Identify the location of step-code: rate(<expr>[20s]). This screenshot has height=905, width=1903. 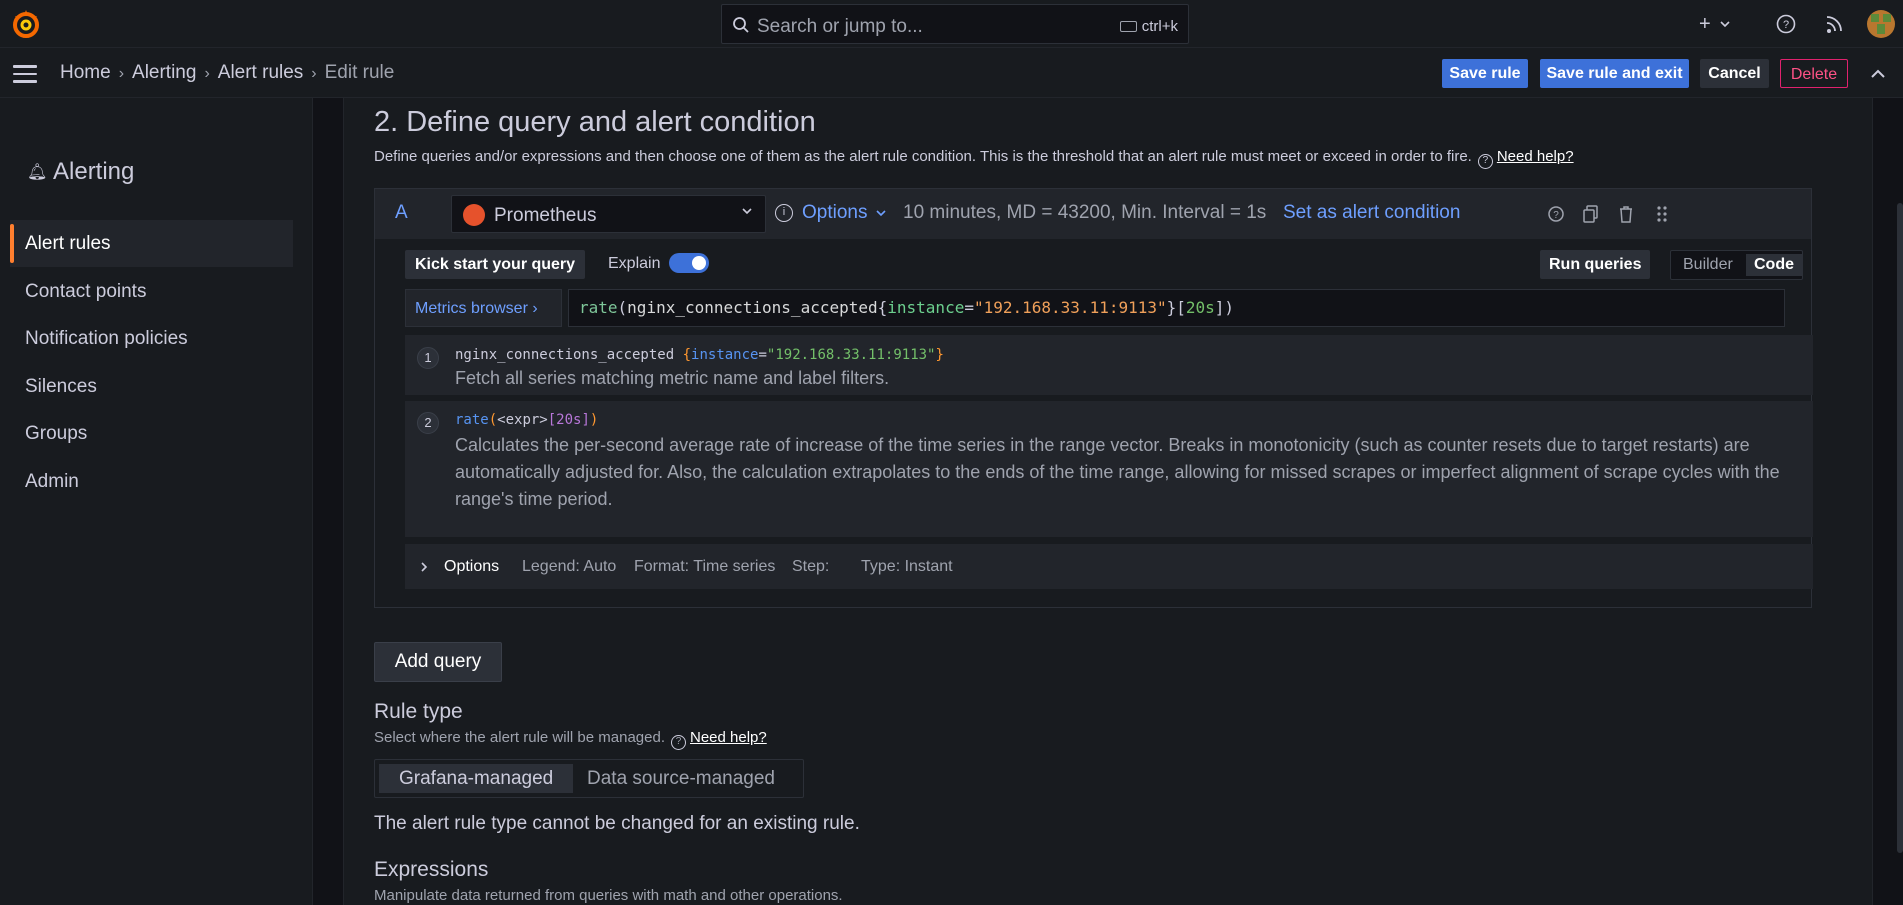
(527, 420).